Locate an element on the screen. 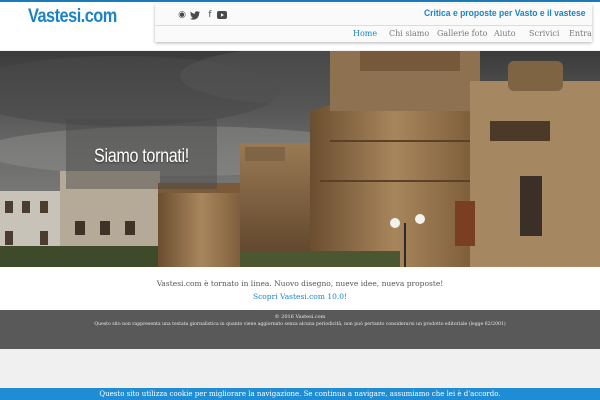 This screenshot has height=400, width=600. nav-item-entra: Entra is located at coordinates (580, 33).